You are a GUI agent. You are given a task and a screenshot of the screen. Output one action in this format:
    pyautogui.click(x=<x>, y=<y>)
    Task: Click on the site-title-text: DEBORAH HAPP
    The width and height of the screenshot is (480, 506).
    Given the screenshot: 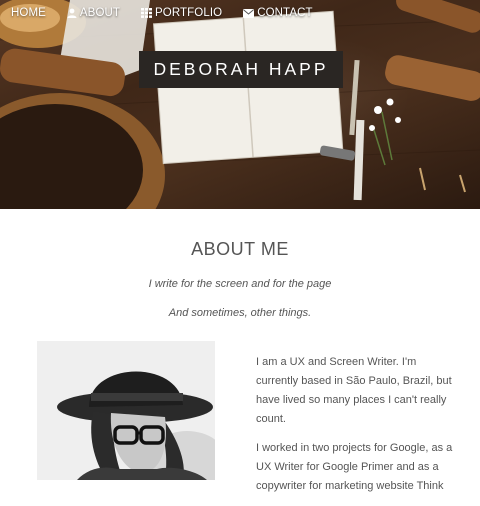 What is the action you would take?
    pyautogui.click(x=241, y=69)
    